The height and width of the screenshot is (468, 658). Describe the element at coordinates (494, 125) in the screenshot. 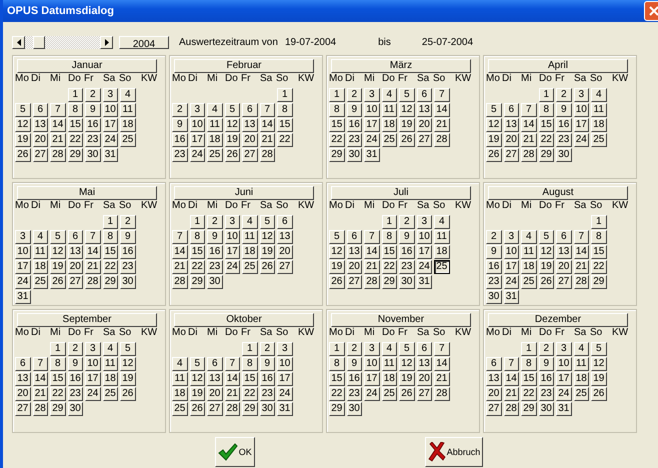

I see `day-button: 12` at that location.